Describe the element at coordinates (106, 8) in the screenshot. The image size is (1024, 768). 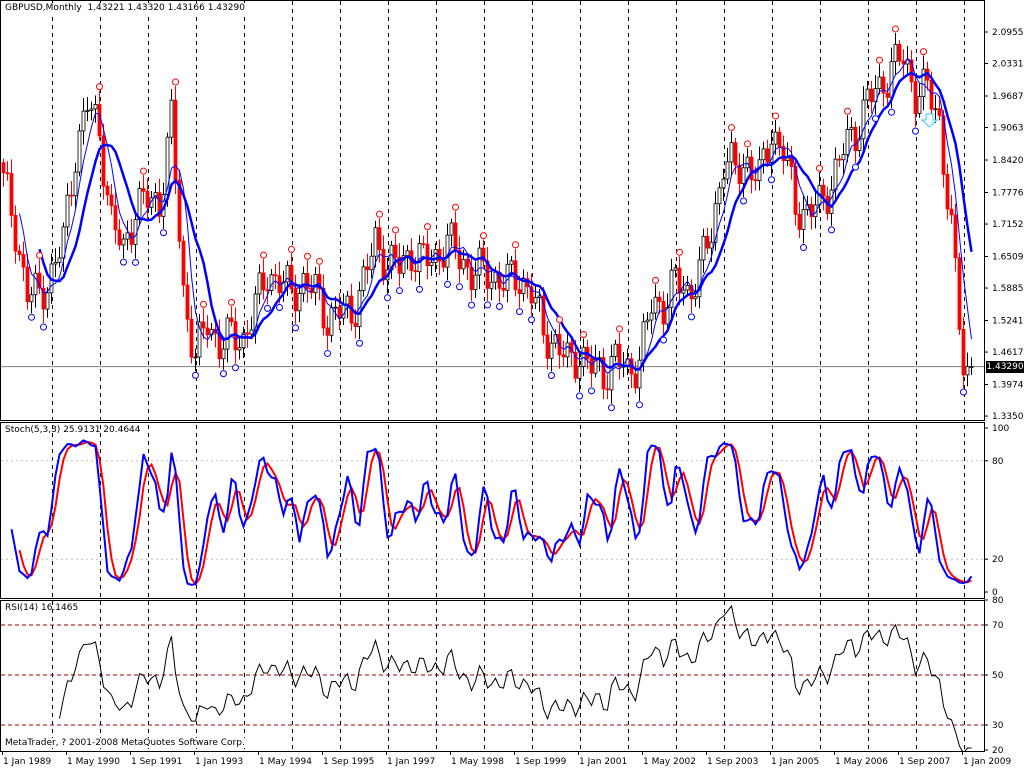
I see `open-value: 1.43221` at that location.